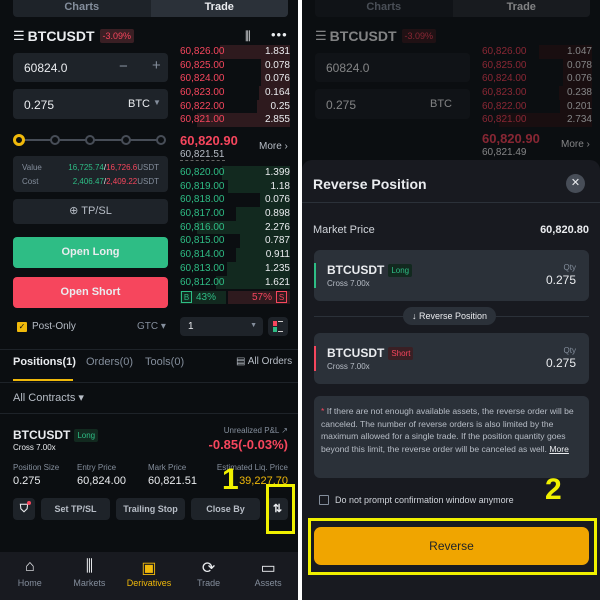  Describe the element at coordinates (401, 354) in the screenshot. I see `short-badge: Short` at that location.